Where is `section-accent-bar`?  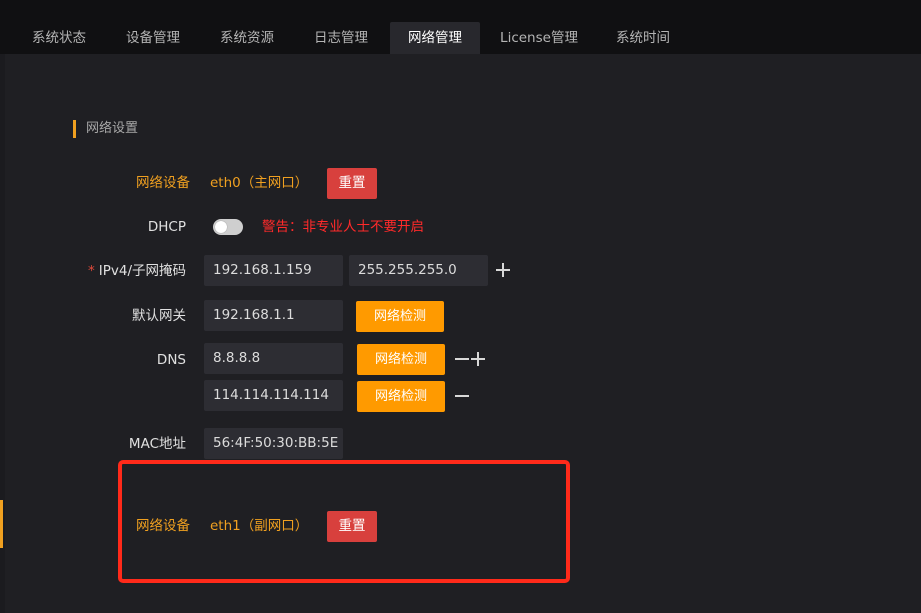
section-accent-bar is located at coordinates (74, 129).